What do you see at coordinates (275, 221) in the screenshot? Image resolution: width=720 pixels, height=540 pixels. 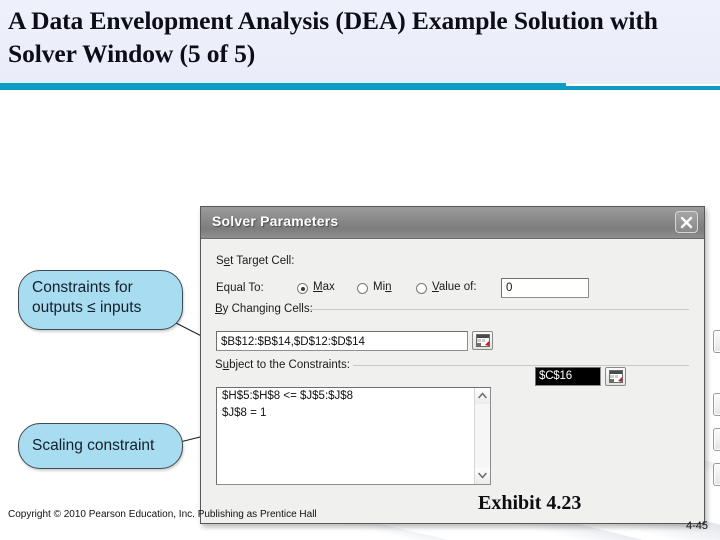 I see `dialog-title: Solver Parameters` at bounding box center [275, 221].